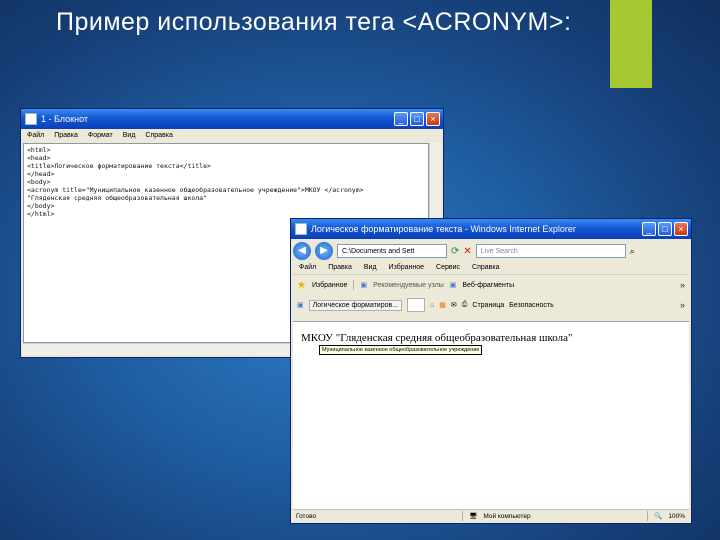 The width and height of the screenshot is (720, 540). Describe the element at coordinates (467, 251) in the screenshot. I see `stop-icon: ✕` at that location.